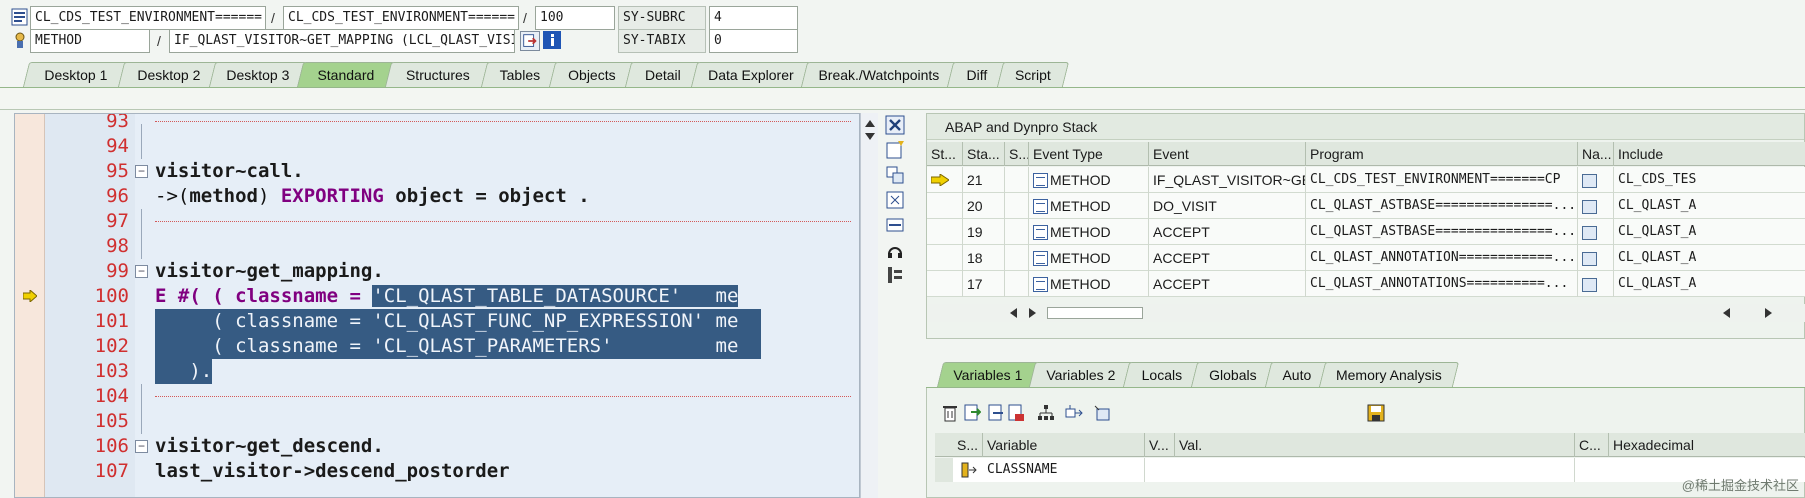 The height and width of the screenshot is (498, 1805). I want to click on tab-structures: Structures, so click(438, 74).